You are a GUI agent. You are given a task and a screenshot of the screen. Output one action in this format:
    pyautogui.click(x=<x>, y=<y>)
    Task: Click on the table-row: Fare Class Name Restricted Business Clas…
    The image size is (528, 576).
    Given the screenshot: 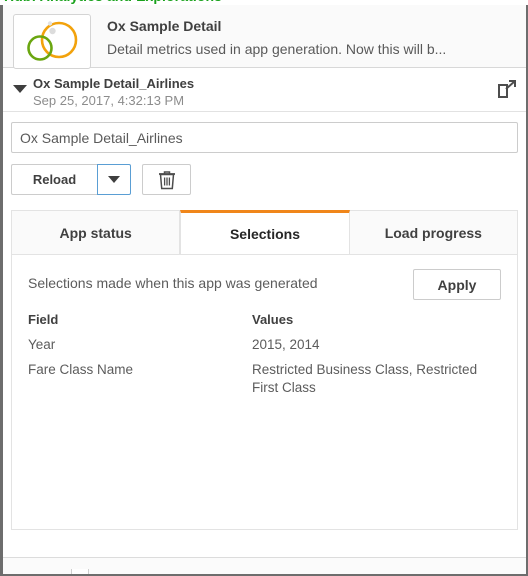 What is the action you would take?
    pyautogui.click(x=264, y=382)
    